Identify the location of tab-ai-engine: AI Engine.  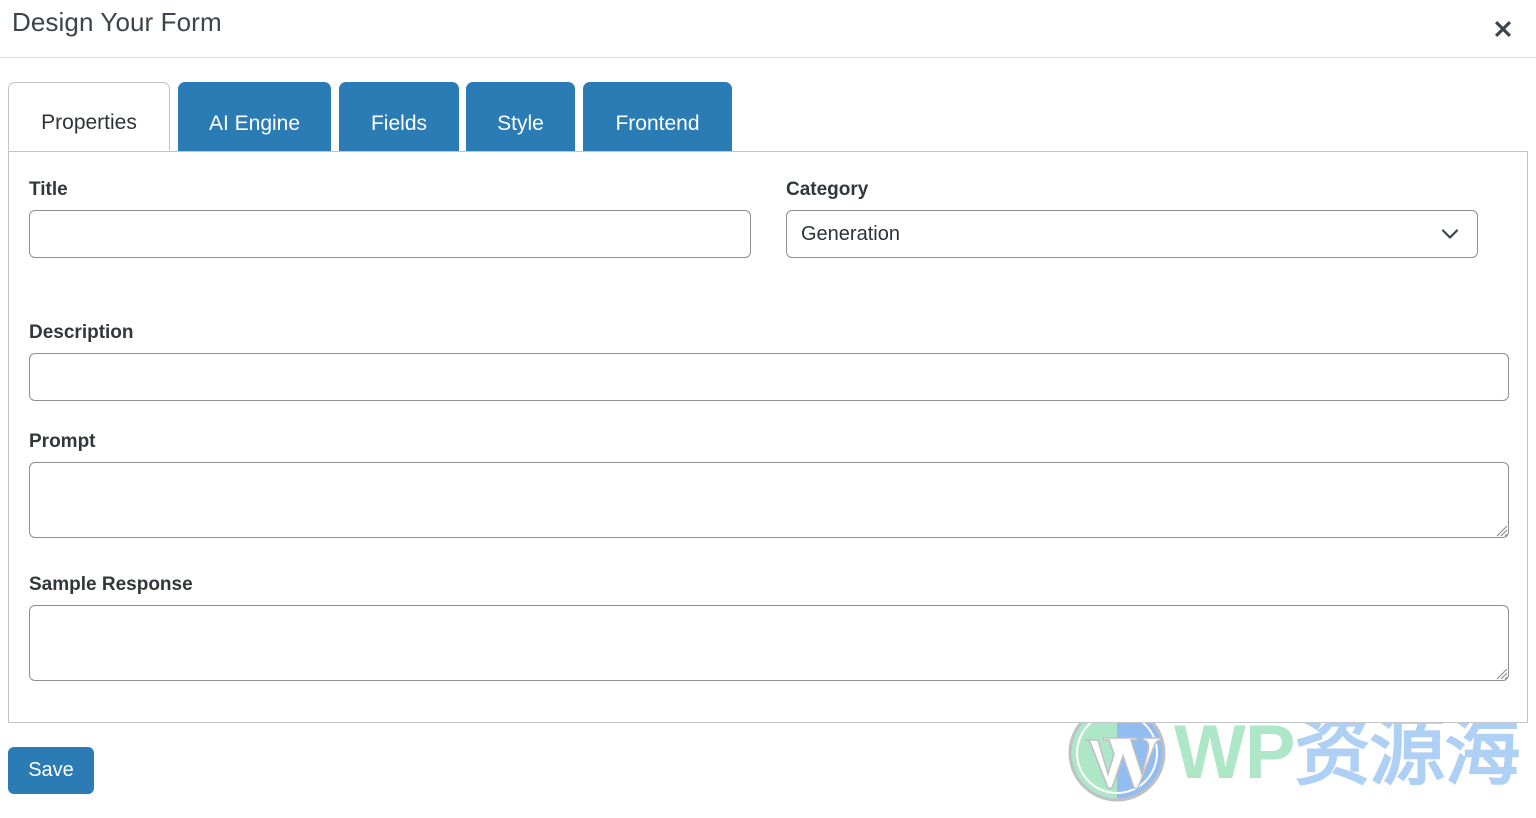
(254, 116).